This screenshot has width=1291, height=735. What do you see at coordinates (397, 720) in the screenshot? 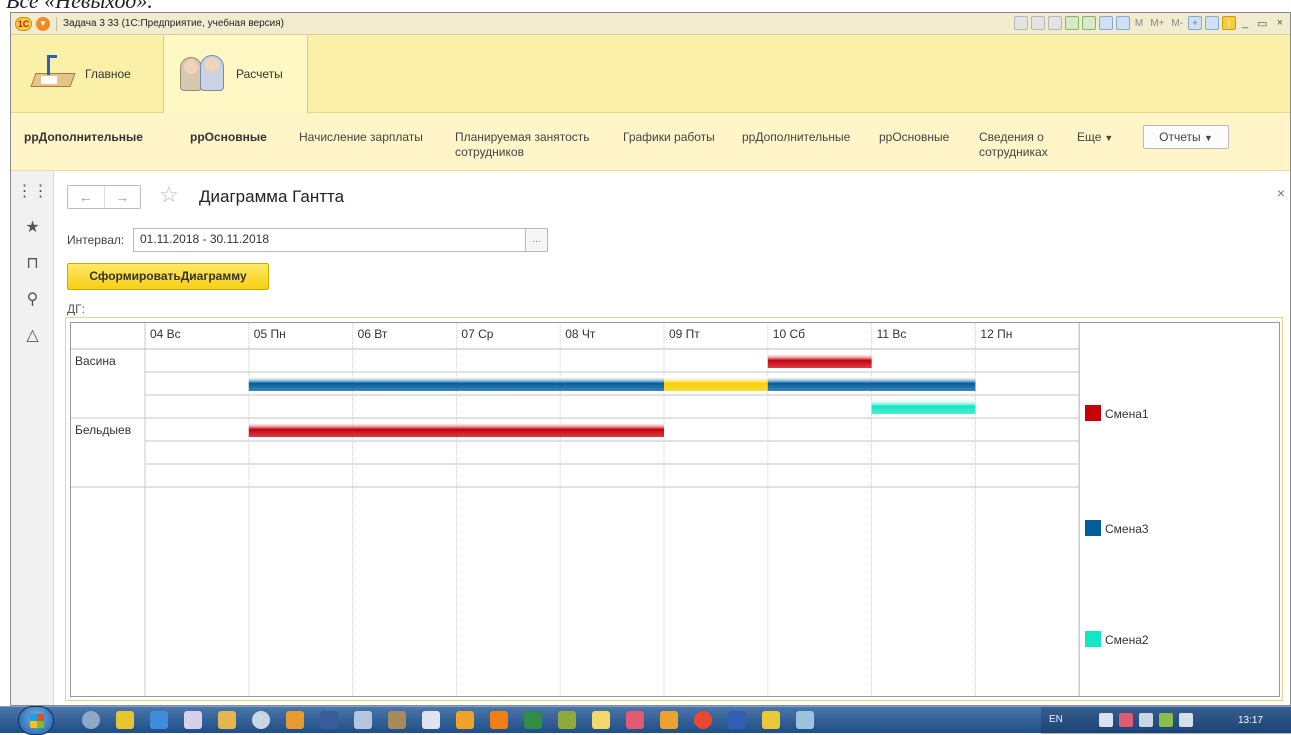
I see `library-icon` at bounding box center [397, 720].